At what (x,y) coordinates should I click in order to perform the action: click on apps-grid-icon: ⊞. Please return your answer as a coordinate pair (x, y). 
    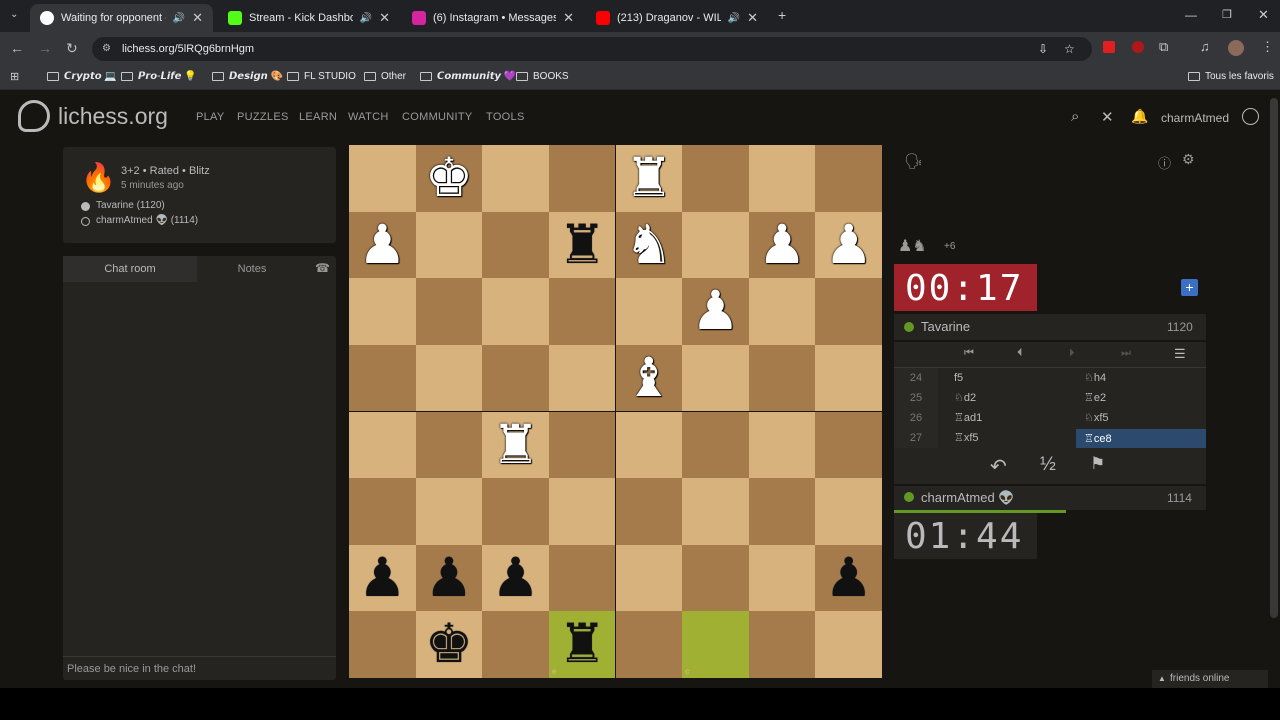
    Looking at the image, I should click on (14, 76).